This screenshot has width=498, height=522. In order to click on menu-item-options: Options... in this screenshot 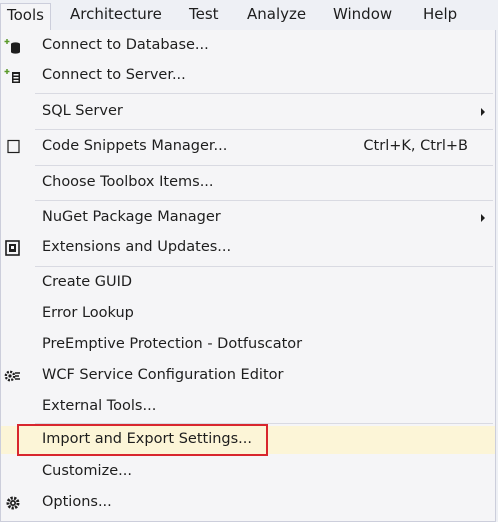, I will do `click(248, 503)`.